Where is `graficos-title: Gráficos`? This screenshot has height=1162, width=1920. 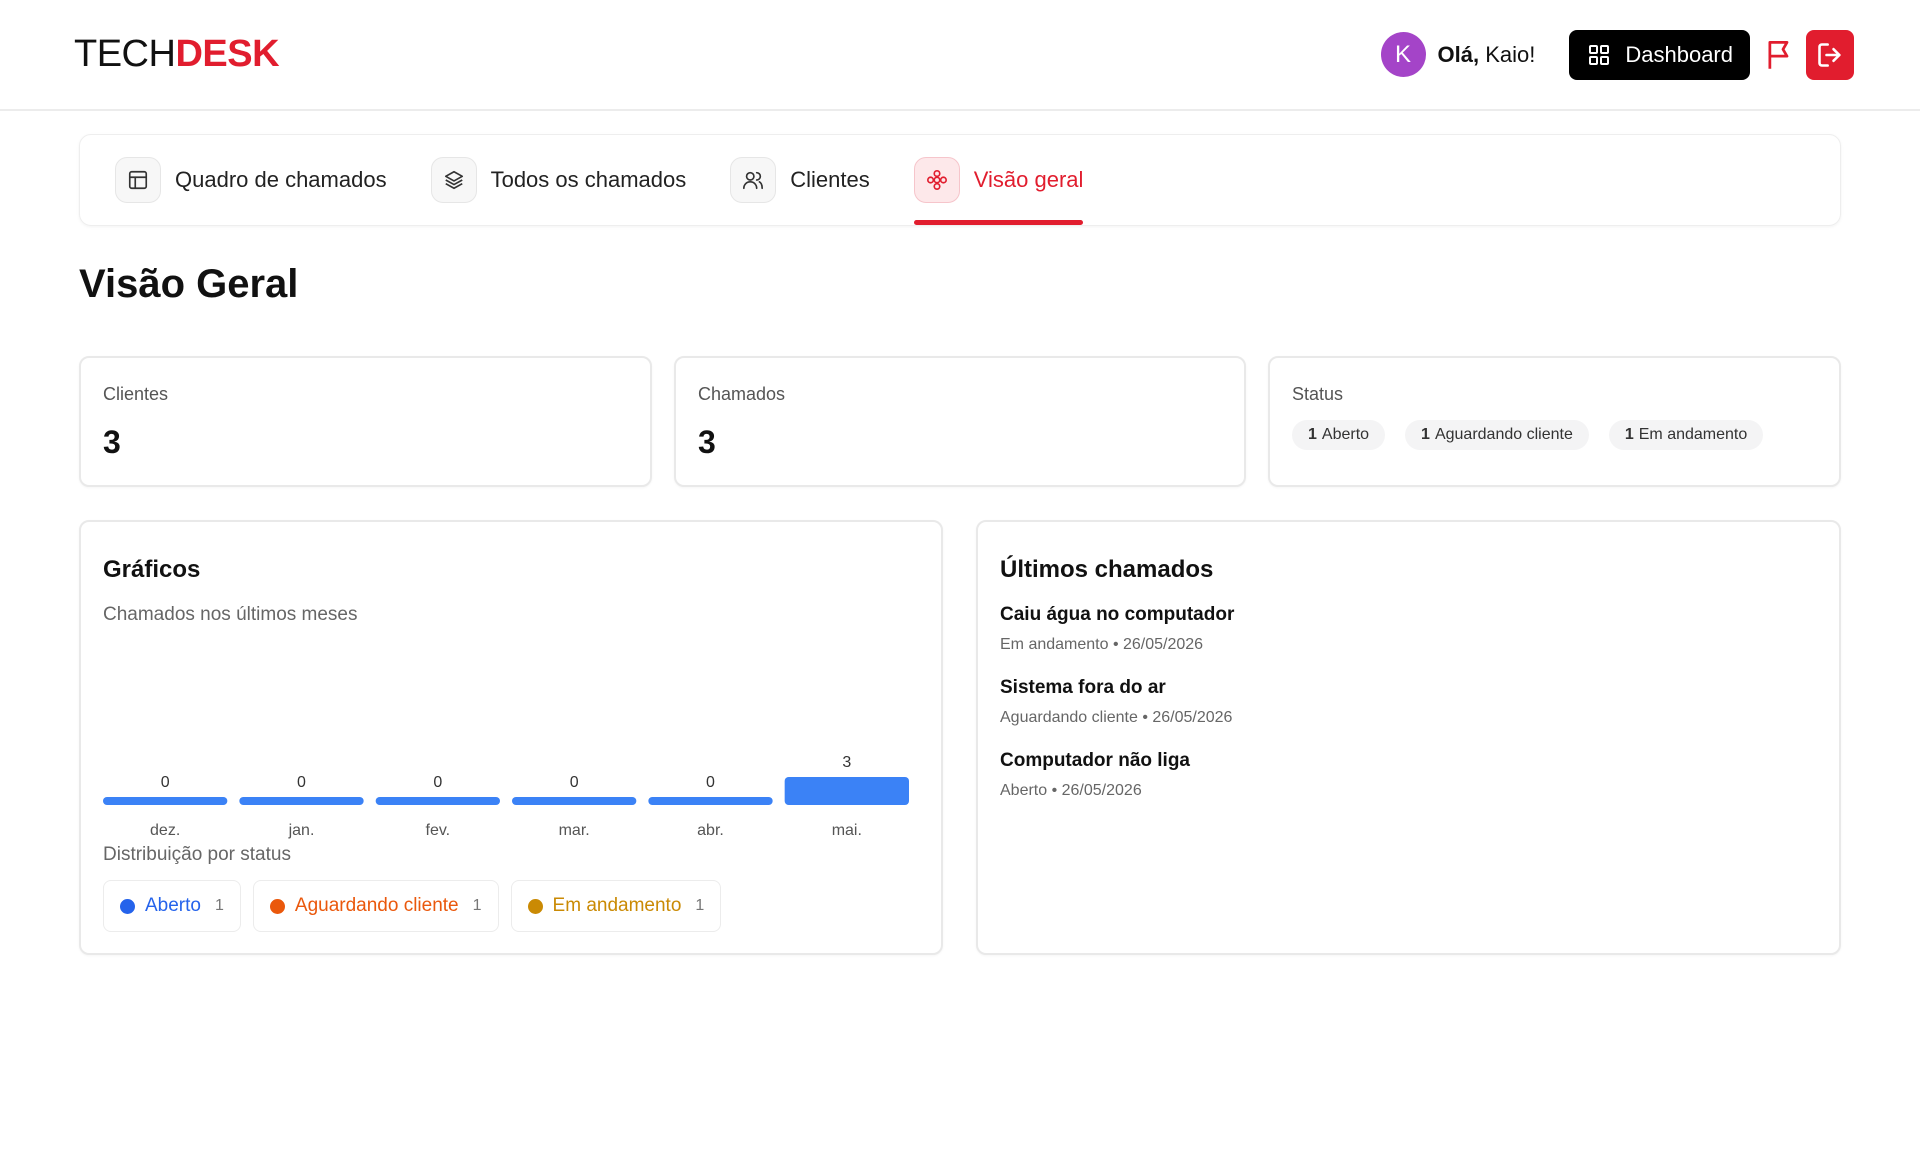
graficos-title: Gráficos is located at coordinates (152, 569).